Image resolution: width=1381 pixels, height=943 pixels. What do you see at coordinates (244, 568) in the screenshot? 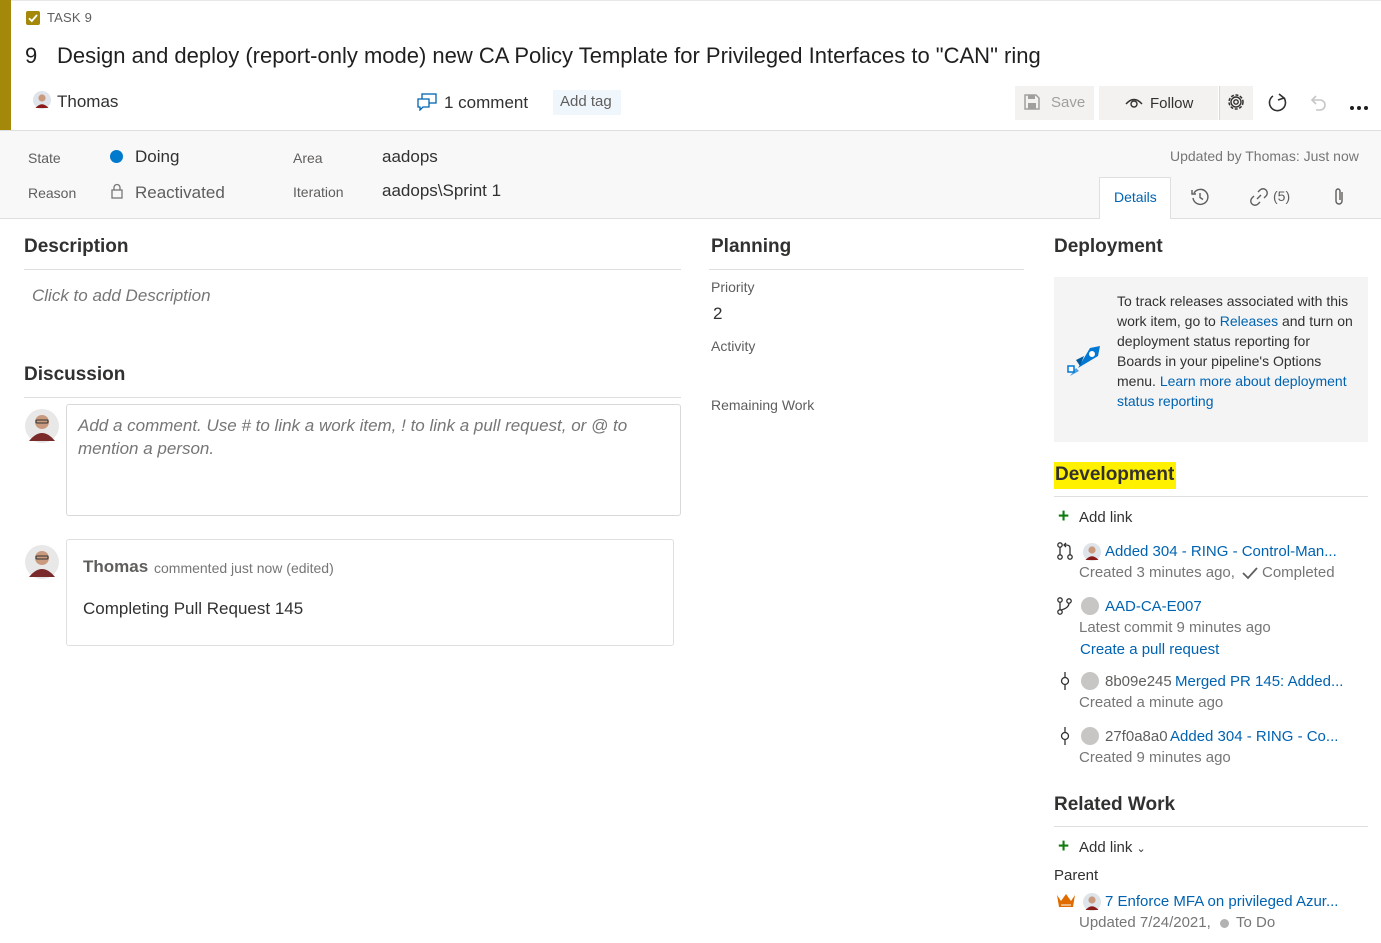
I see `comment-meta: commented just now (edited)` at bounding box center [244, 568].